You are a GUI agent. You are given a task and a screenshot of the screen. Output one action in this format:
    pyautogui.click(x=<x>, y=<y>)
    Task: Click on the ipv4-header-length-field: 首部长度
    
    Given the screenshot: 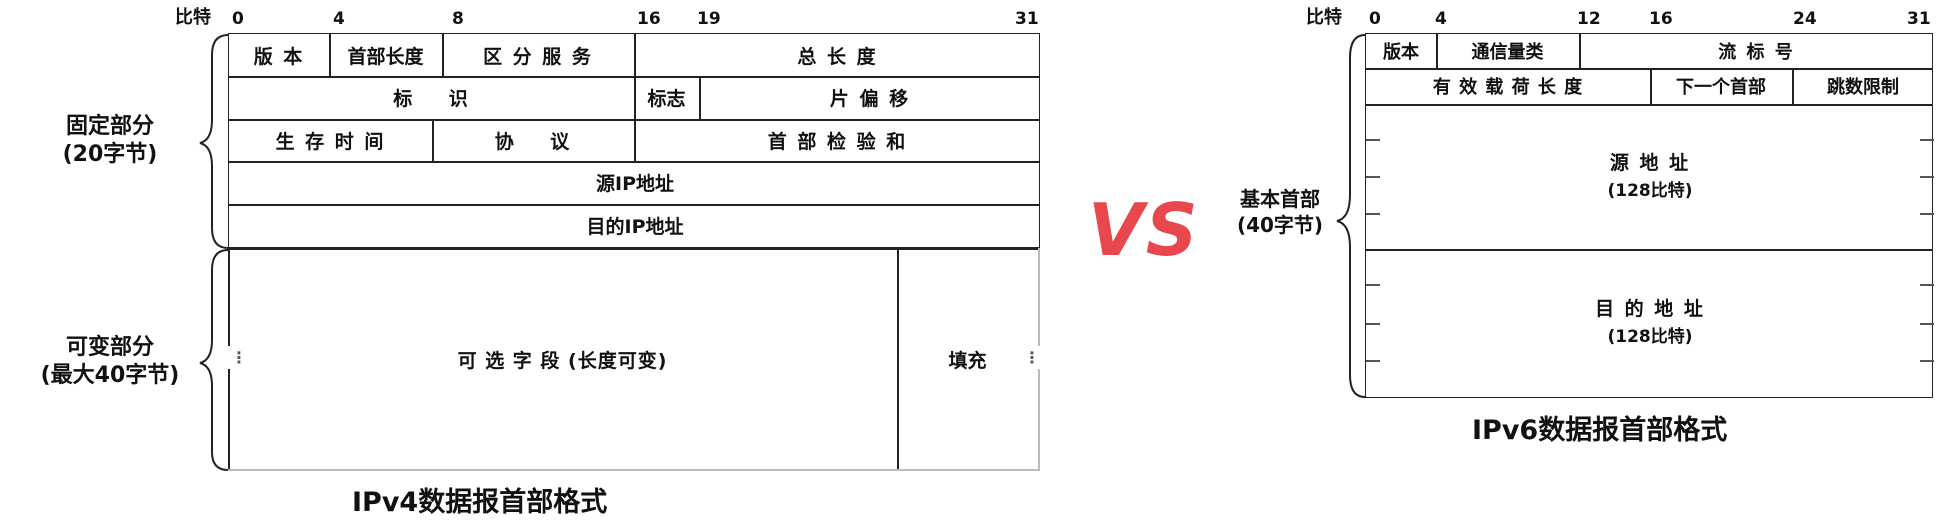 What is the action you would take?
    pyautogui.click(x=385, y=56)
    